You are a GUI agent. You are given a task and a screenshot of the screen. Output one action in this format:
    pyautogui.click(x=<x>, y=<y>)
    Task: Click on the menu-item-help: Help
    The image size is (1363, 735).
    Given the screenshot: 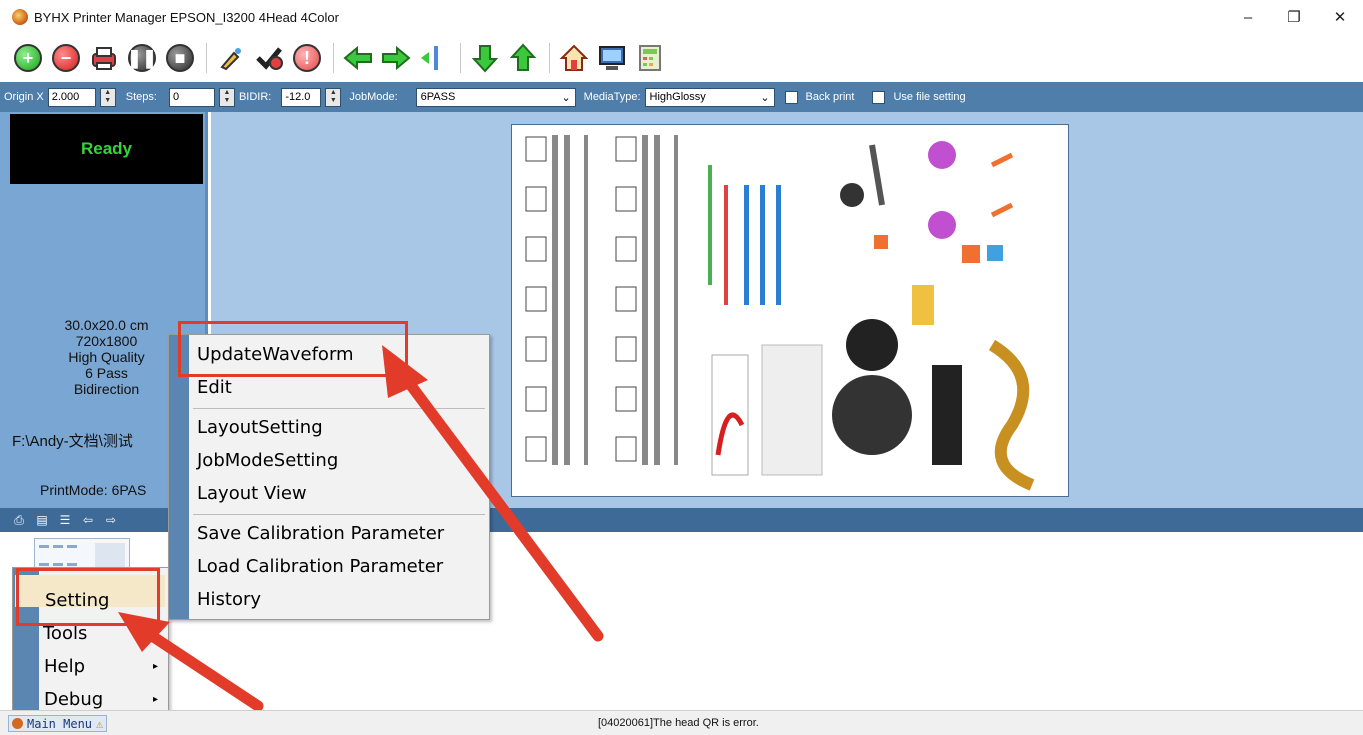 What is the action you would take?
    pyautogui.click(x=64, y=666)
    